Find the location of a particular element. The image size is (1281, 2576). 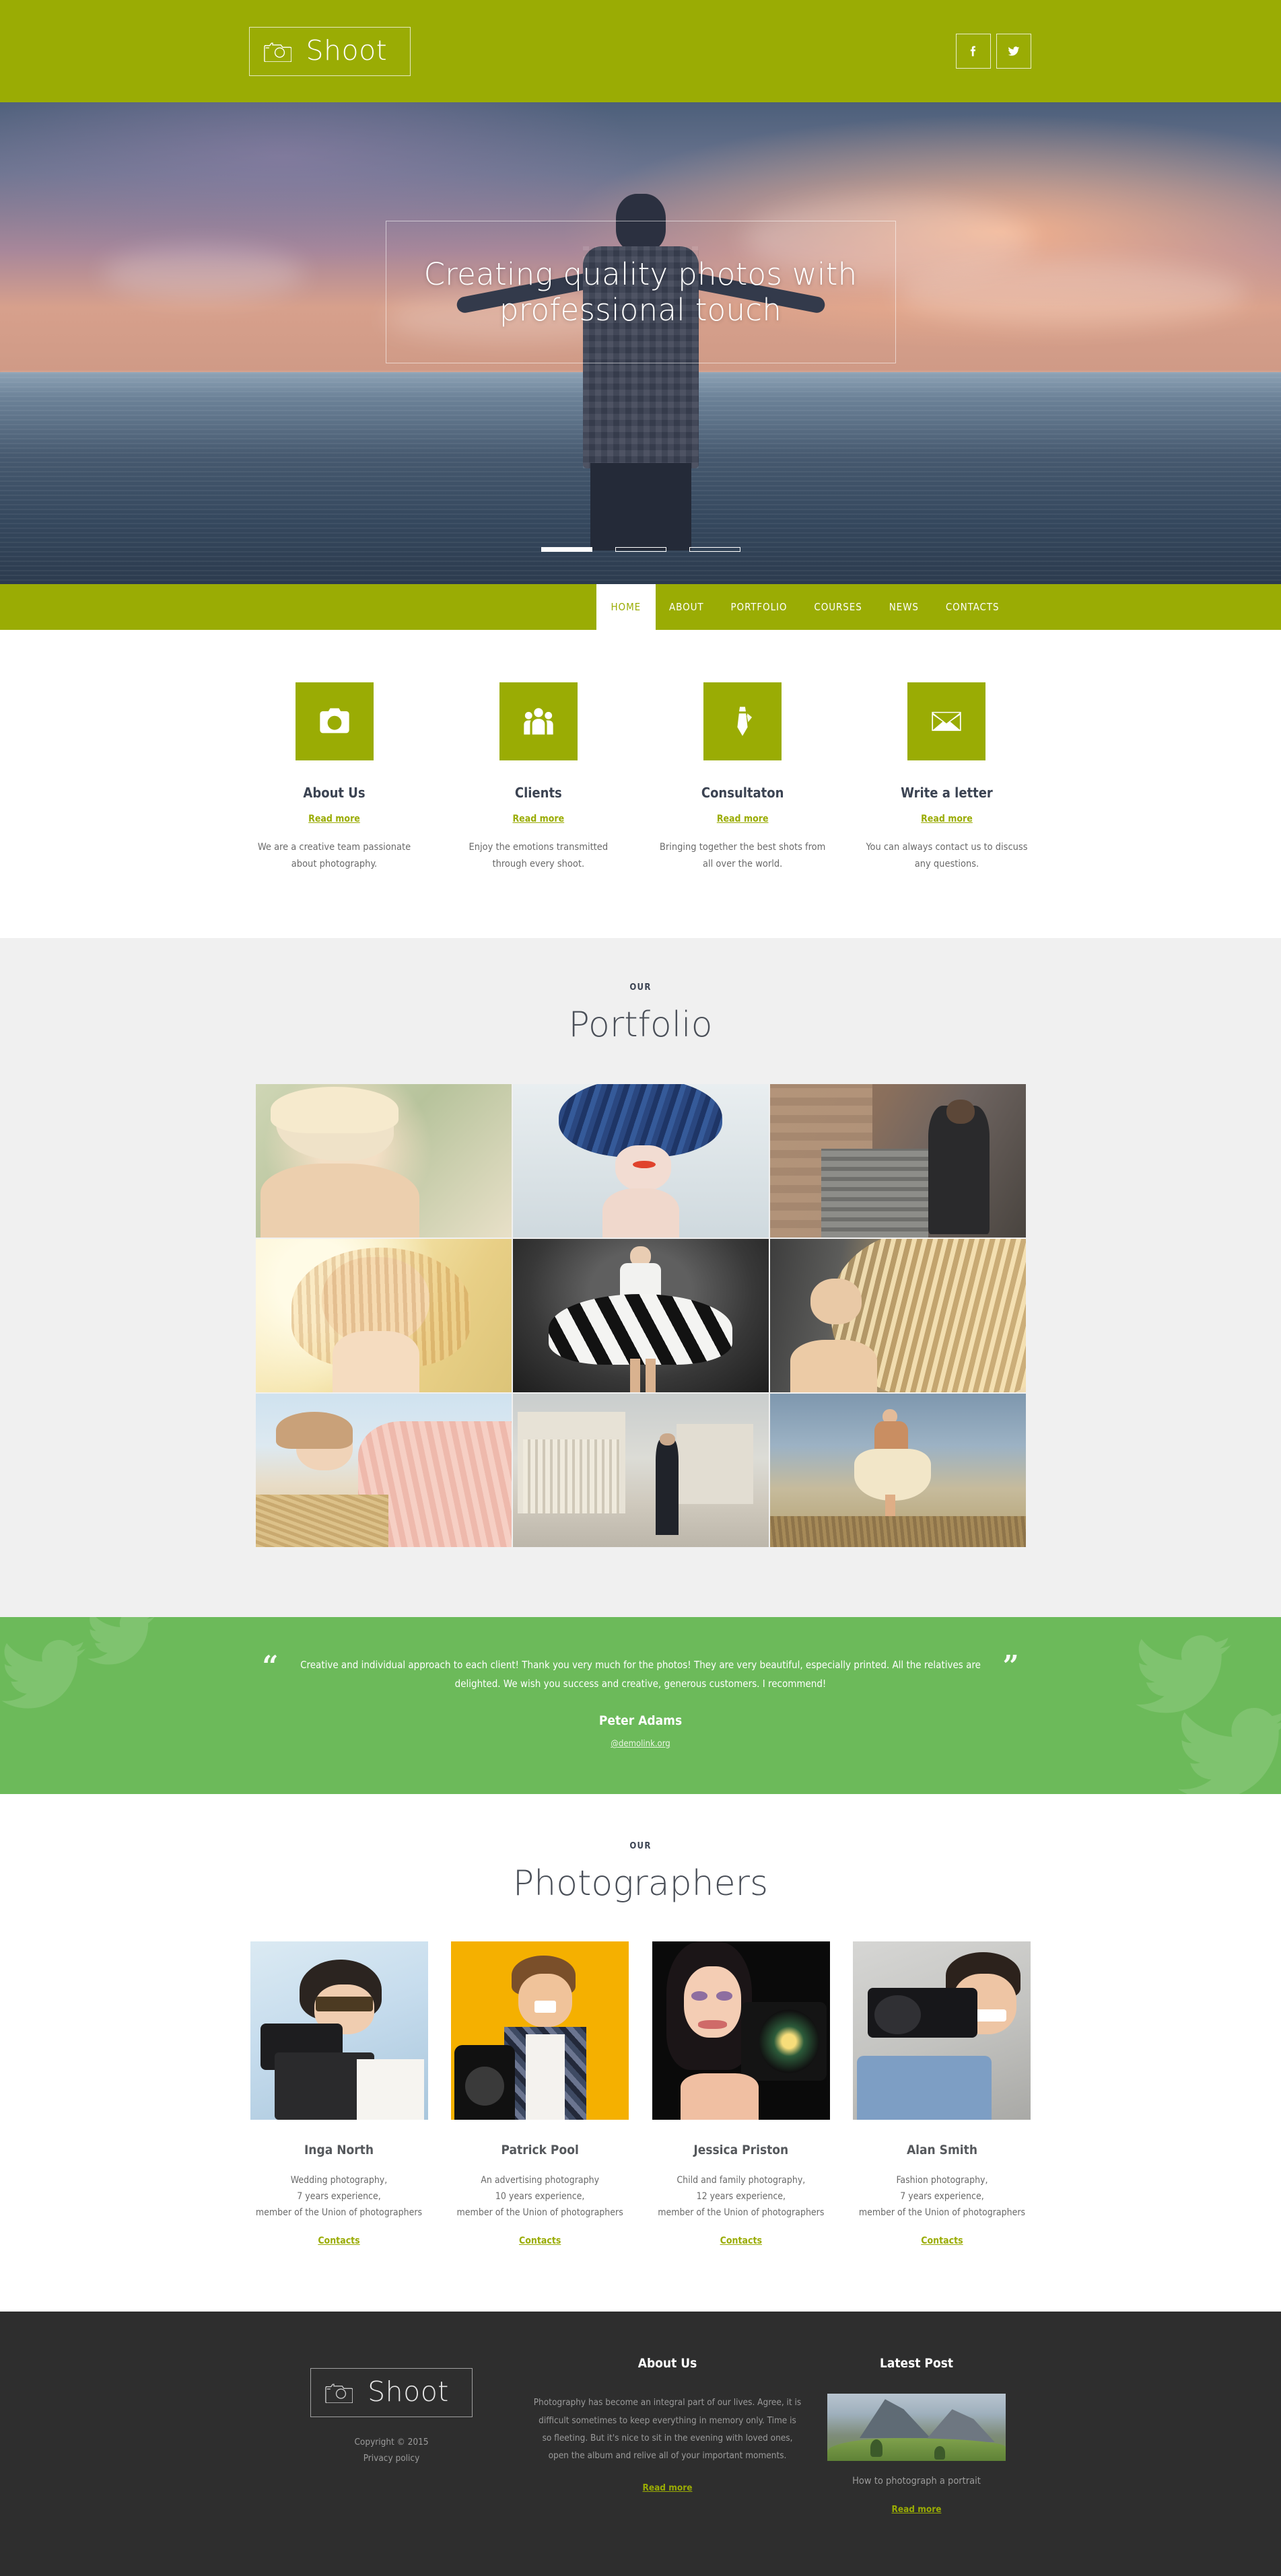

service-title: Write a letter is located at coordinates (947, 793).